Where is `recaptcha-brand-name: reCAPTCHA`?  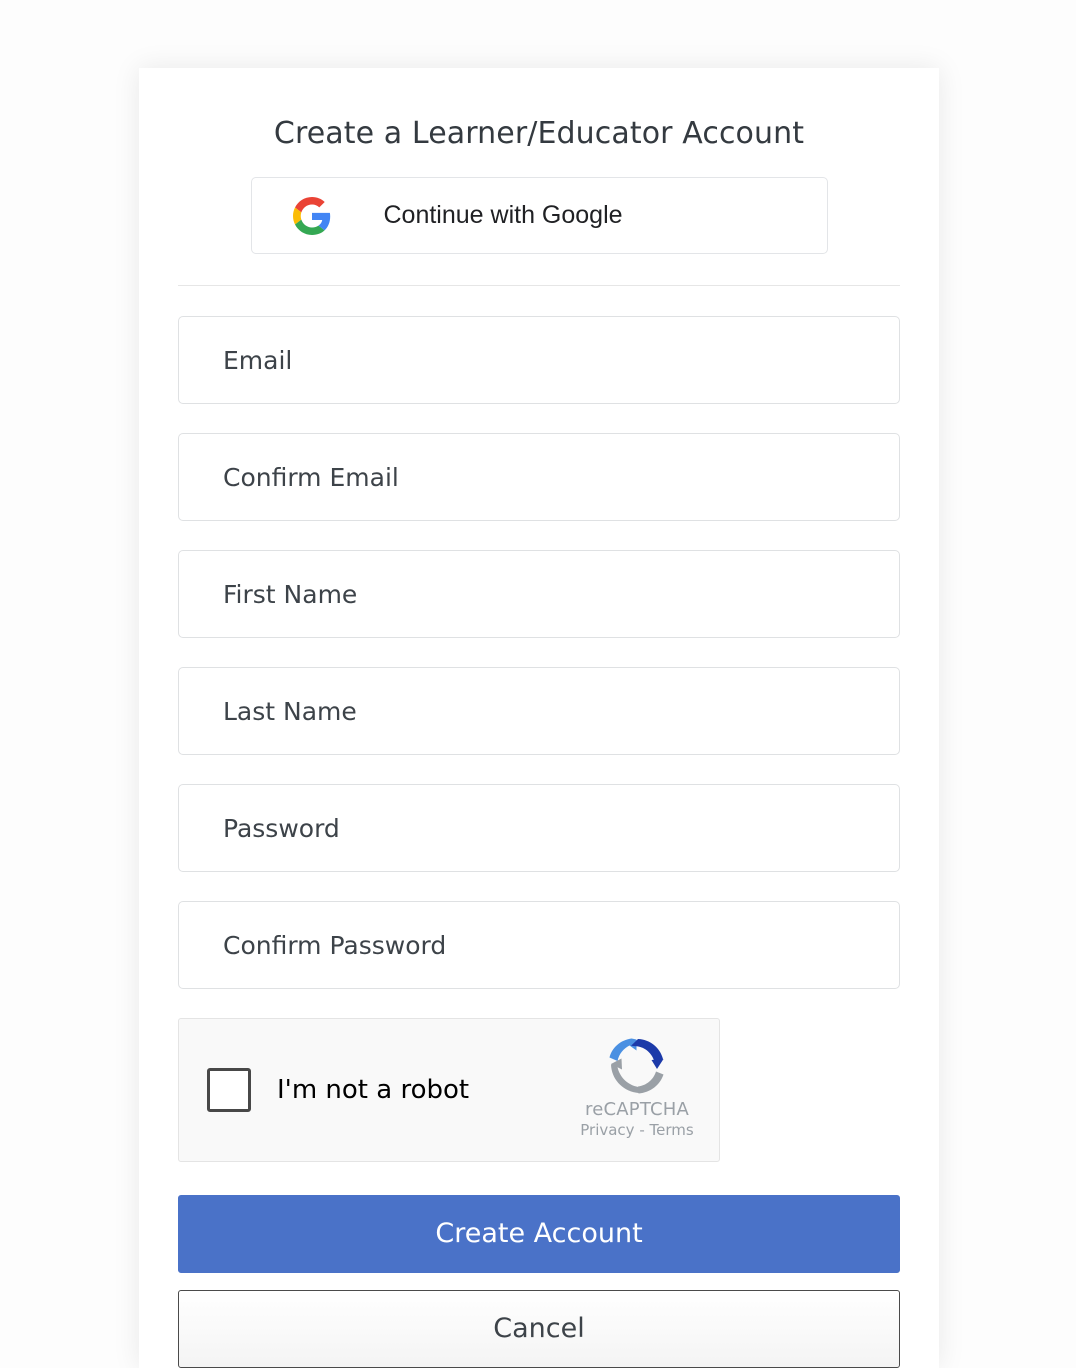 recaptcha-brand-name: reCAPTCHA is located at coordinates (637, 1109).